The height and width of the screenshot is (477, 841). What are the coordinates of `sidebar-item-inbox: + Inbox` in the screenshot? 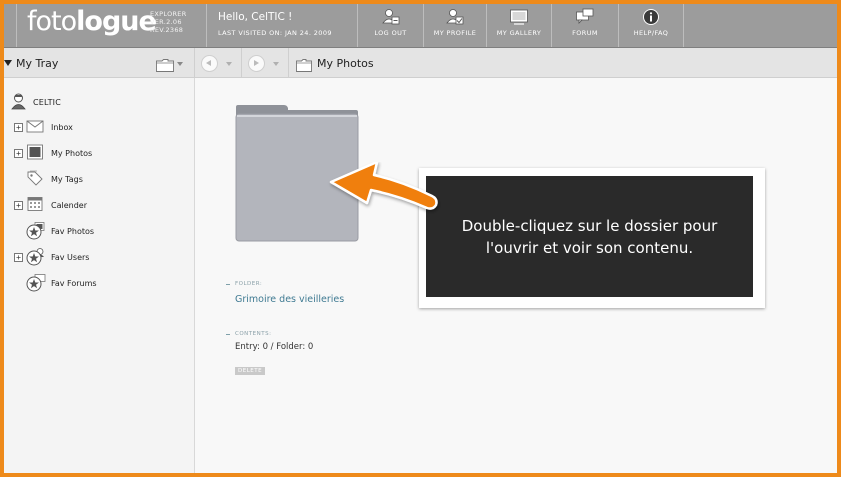 It's located at (99, 128).